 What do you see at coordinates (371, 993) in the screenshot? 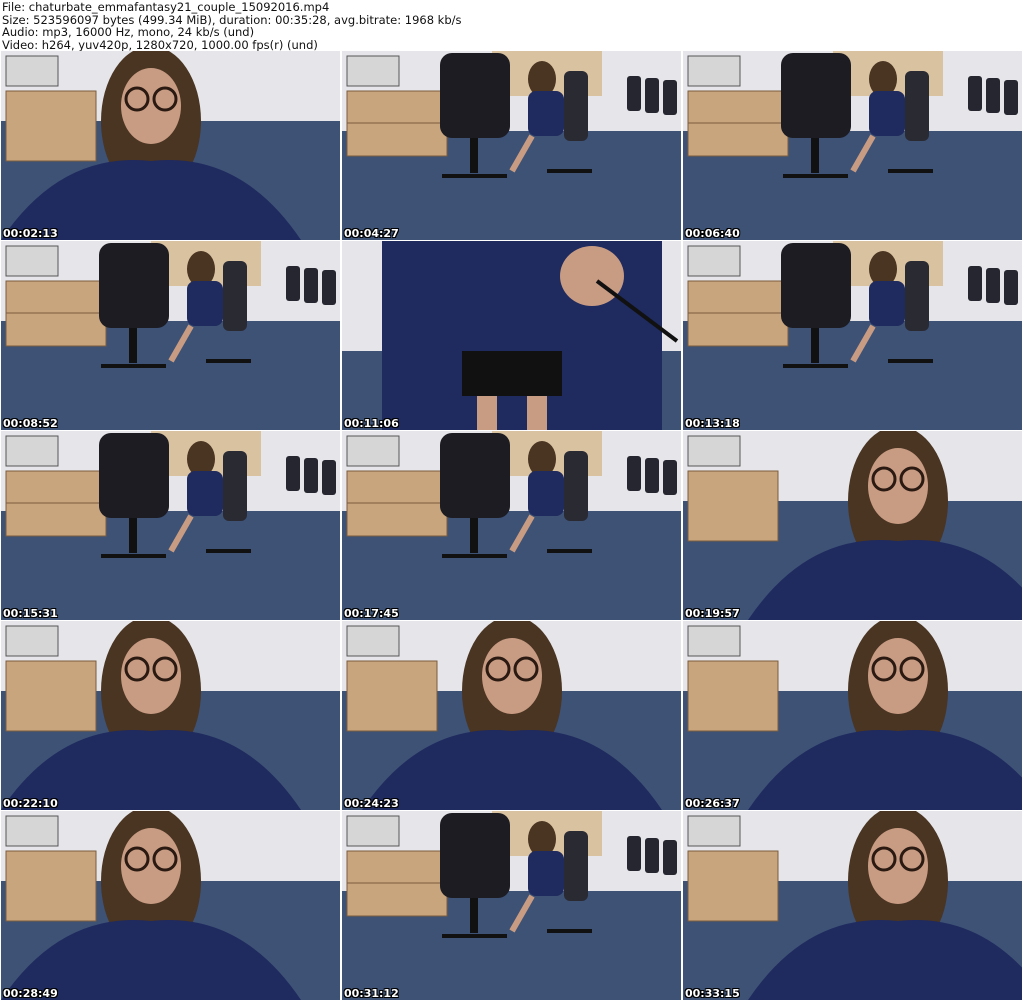
I see `frame-timestamp: 00:31:12` at bounding box center [371, 993].